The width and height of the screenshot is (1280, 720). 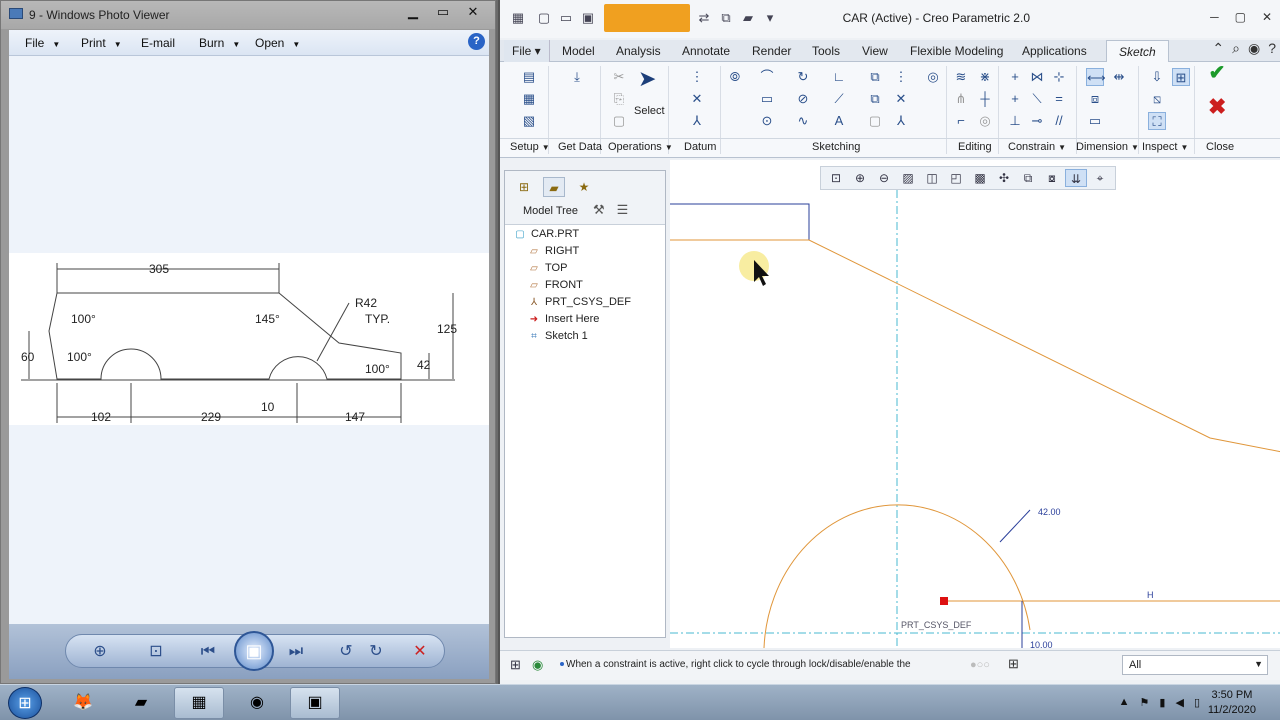 I want to click on show-hidden-icons-icon: ▲, so click(x=1124, y=702).